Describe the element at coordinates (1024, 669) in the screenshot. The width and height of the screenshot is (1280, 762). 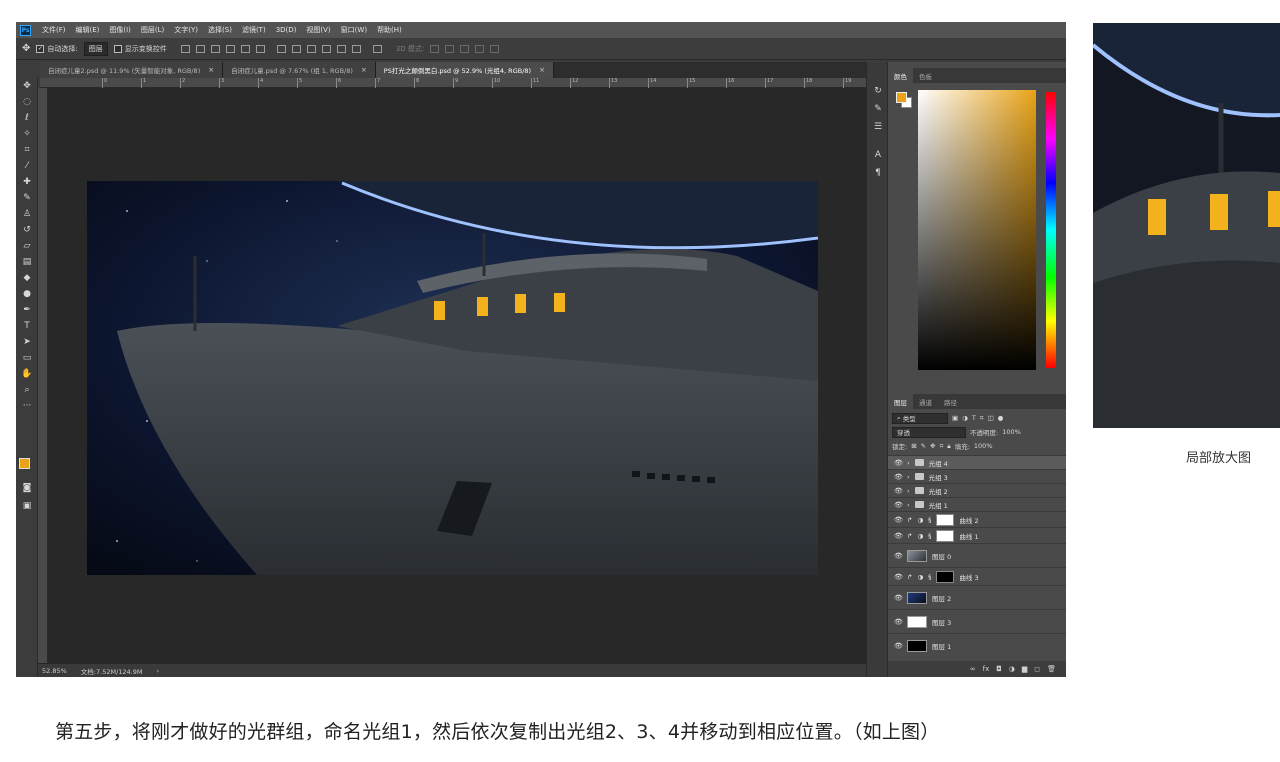
I see `new-group-icon: ▆` at that location.